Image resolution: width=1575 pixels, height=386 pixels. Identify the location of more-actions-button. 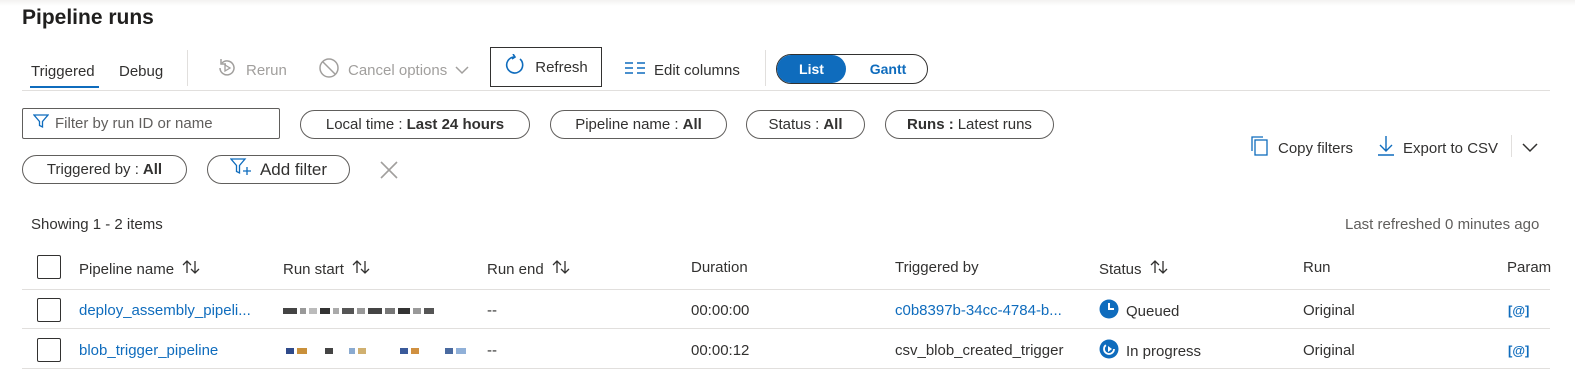
(1530, 149).